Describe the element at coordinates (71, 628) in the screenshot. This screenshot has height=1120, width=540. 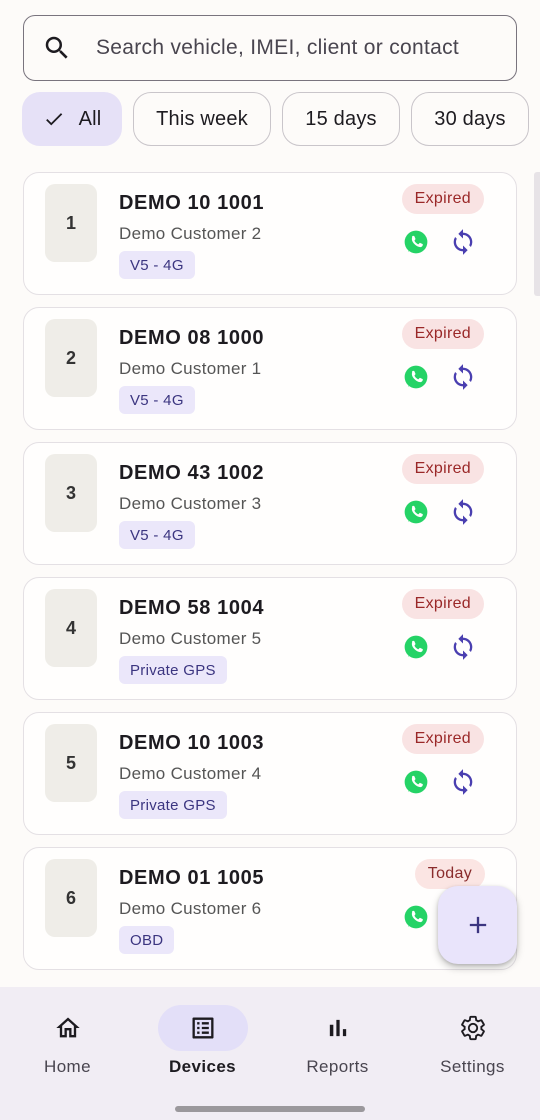
I see `device-index: 4` at that location.